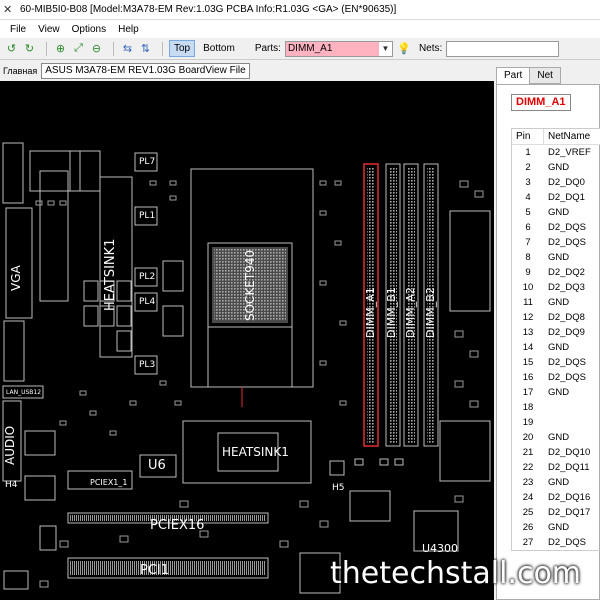  I want to click on home-tab: Главная, so click(20, 71).